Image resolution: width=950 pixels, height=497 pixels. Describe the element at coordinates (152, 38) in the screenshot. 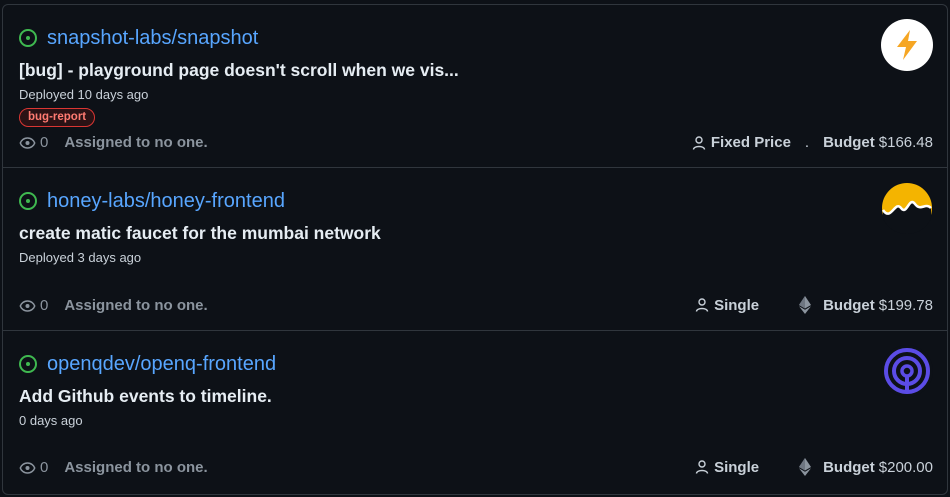

I see `repo-link: snapshot-labs/snapshot` at that location.